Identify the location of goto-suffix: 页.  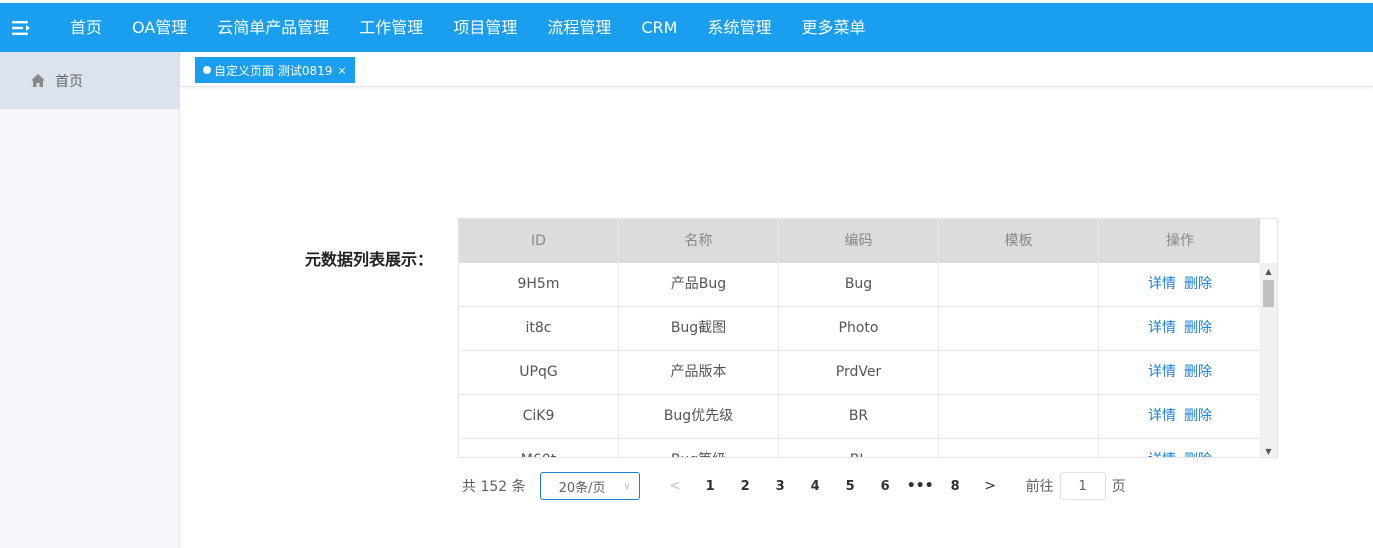
(1118, 487).